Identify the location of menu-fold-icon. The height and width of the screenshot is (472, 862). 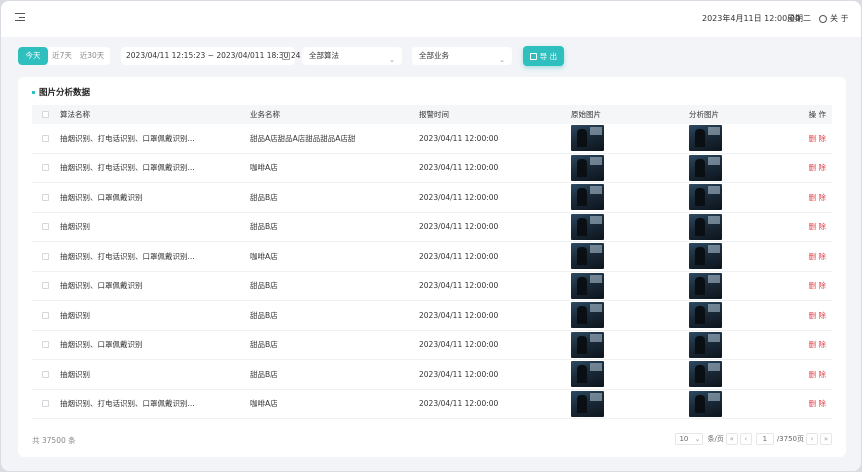
(20, 18).